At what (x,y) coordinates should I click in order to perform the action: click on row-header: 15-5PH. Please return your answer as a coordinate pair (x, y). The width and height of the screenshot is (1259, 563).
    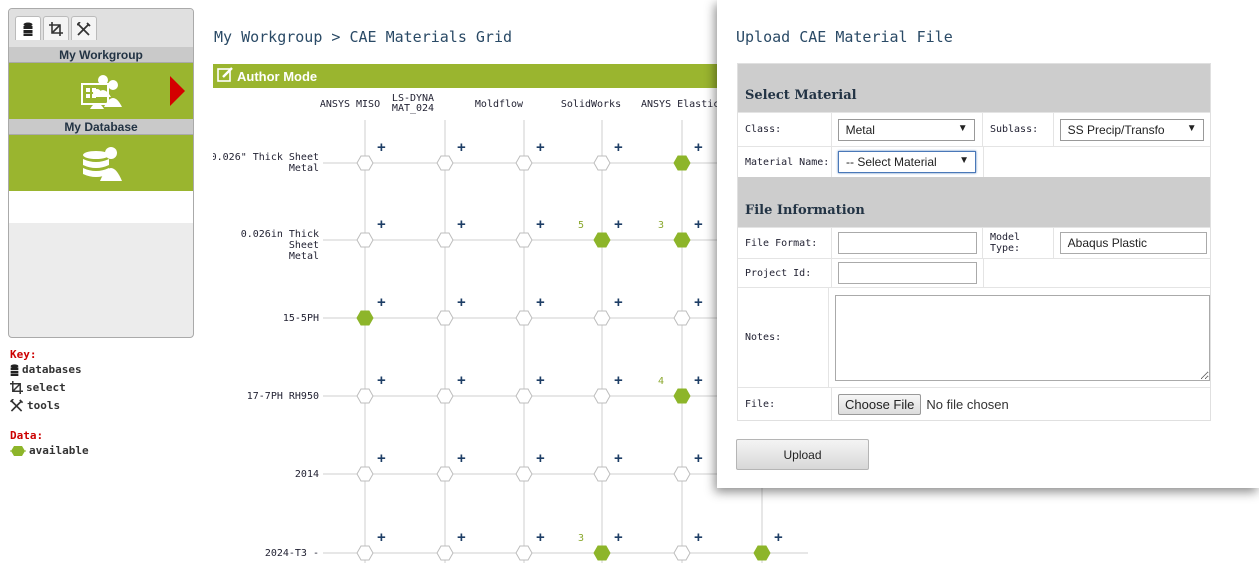
    Looking at the image, I should click on (266, 318).